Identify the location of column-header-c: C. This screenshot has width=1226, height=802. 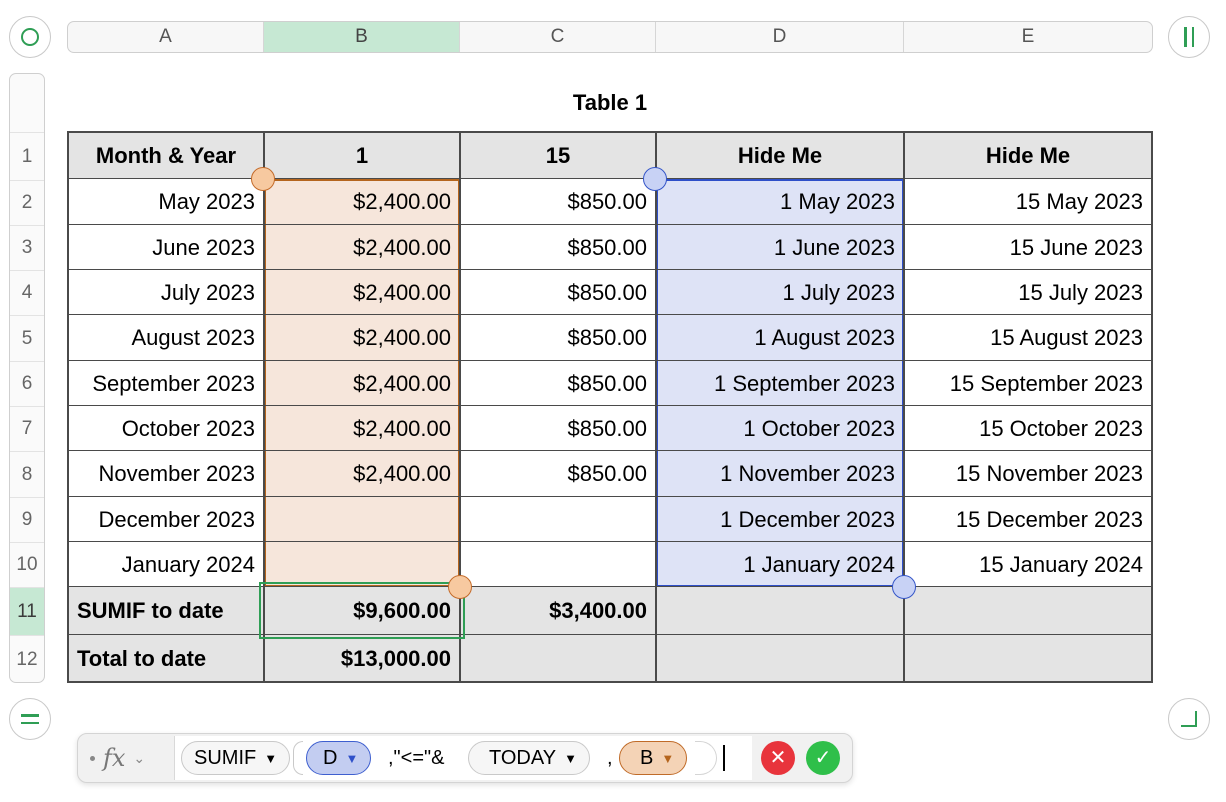
(558, 37).